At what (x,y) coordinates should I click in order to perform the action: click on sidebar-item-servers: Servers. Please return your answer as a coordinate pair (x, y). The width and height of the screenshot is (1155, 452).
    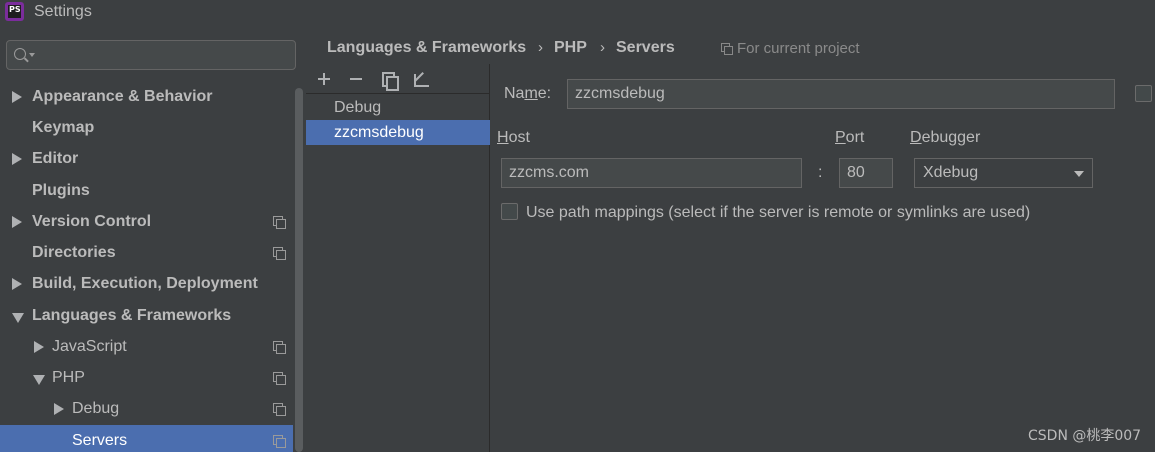
    Looking at the image, I should click on (152, 438).